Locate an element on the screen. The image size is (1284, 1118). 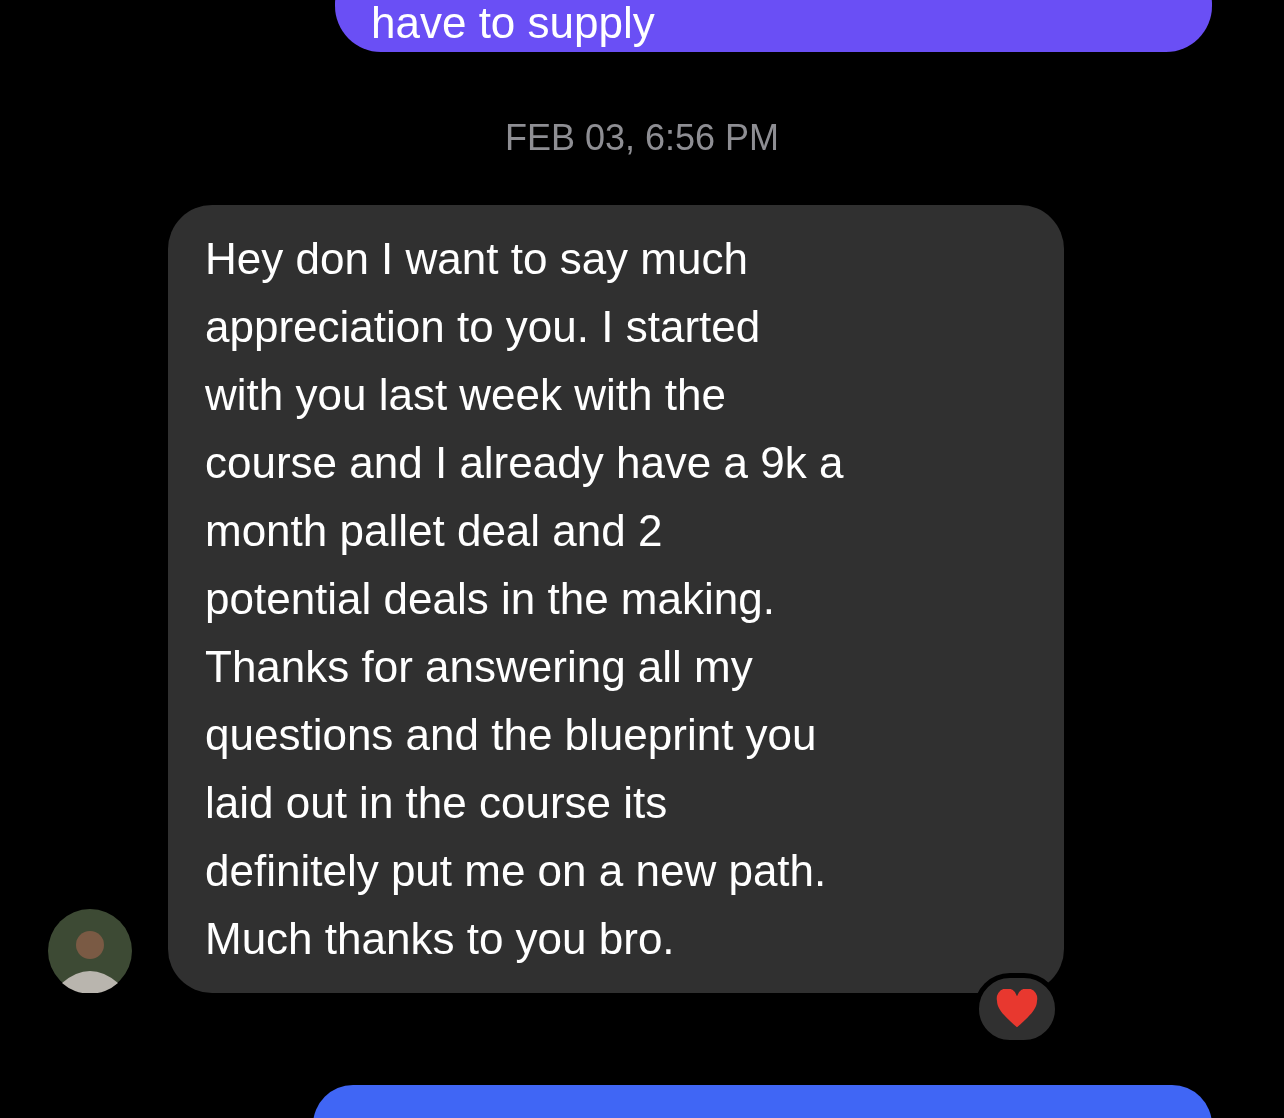
timestamp: FEB 03, 6:56 PM is located at coordinates (642, 138).